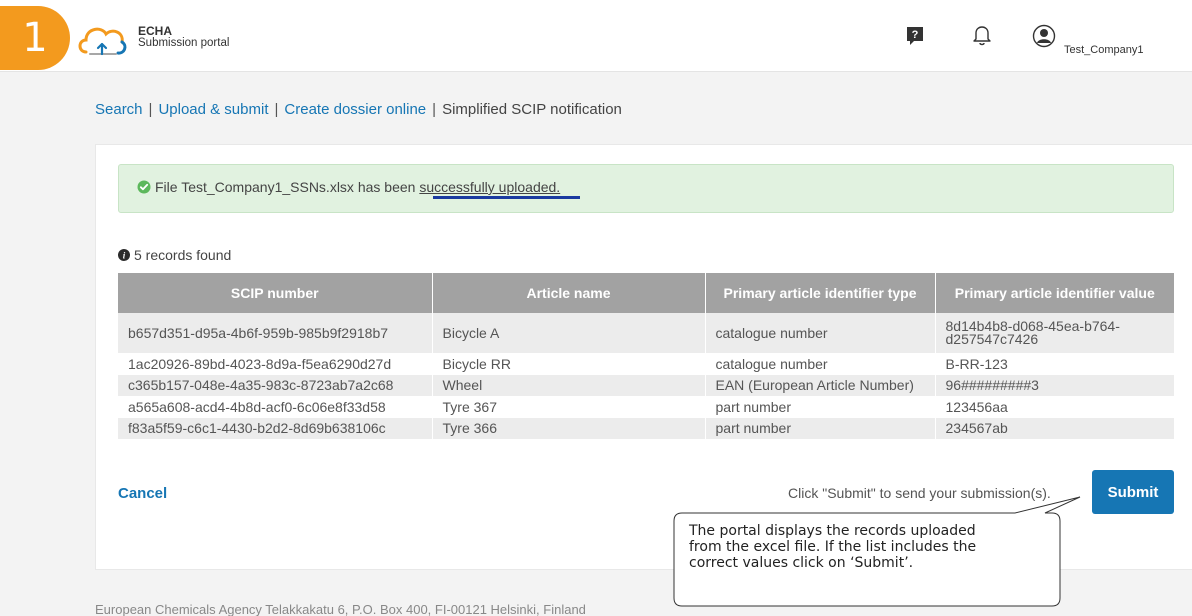  I want to click on column-header-identifier-type: Primary article identifier type, so click(820, 293).